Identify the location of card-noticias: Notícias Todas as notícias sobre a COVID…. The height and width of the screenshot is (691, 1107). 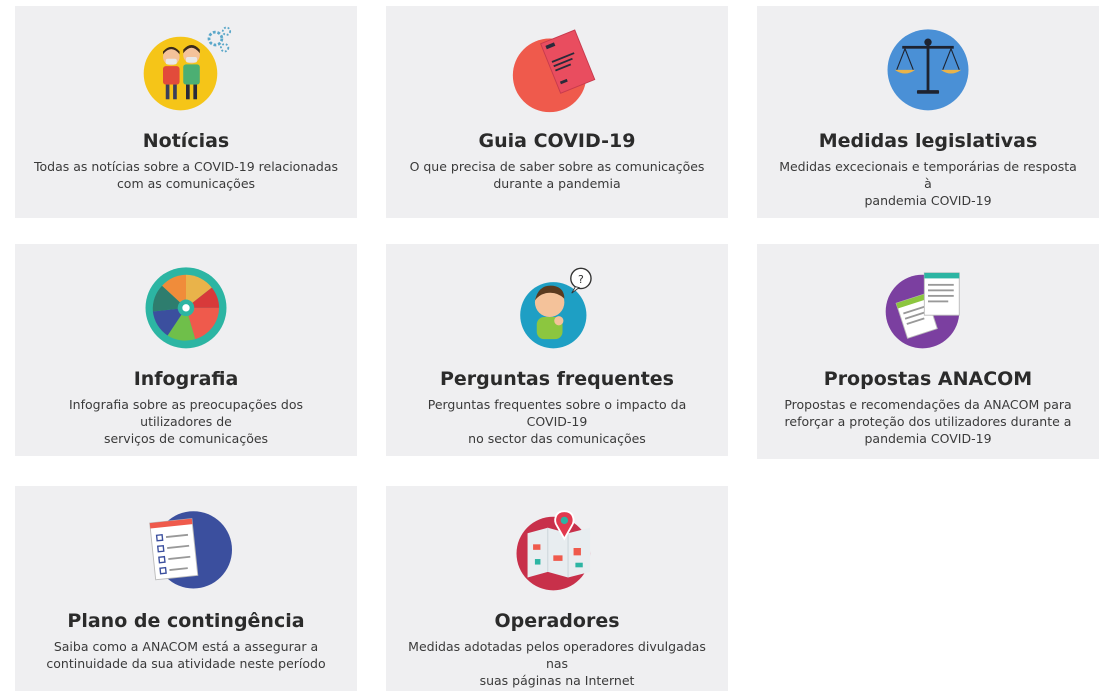
(186, 112).